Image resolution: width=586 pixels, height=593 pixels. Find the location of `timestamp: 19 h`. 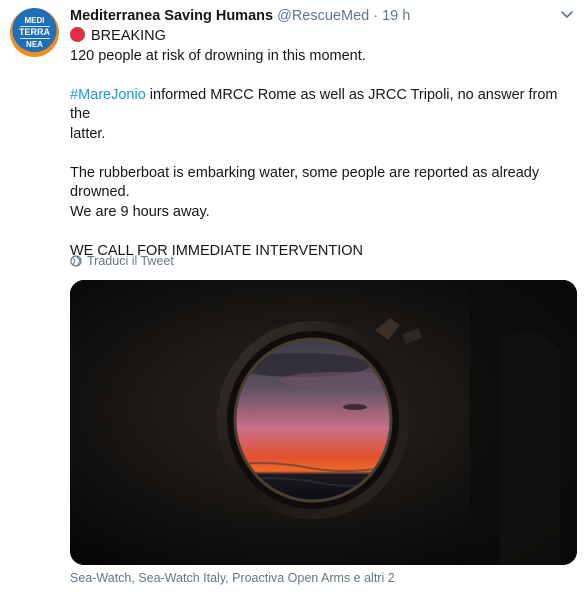

timestamp: 19 h is located at coordinates (396, 16).